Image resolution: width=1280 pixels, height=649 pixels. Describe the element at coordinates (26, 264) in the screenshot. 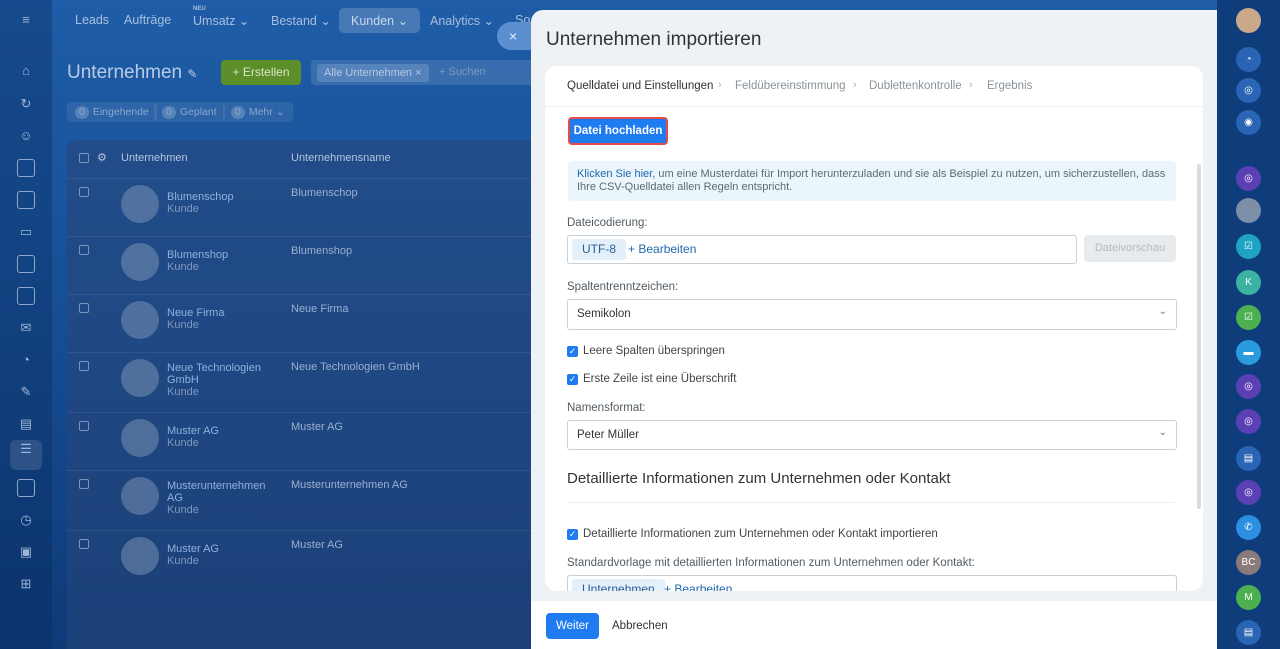

I see `chart-board-icon` at that location.